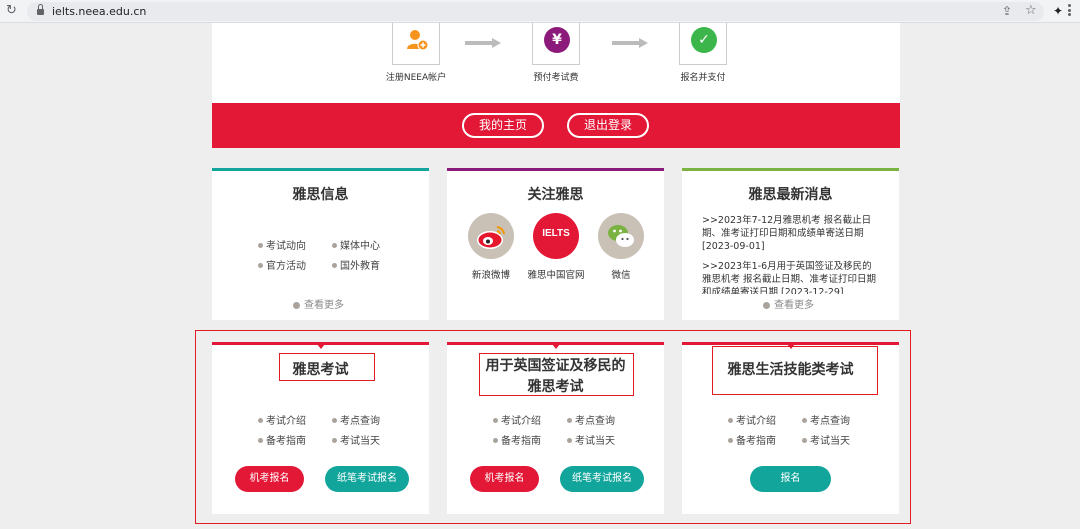  What do you see at coordinates (621, 236) in the screenshot?
I see `wechat-icon` at bounding box center [621, 236].